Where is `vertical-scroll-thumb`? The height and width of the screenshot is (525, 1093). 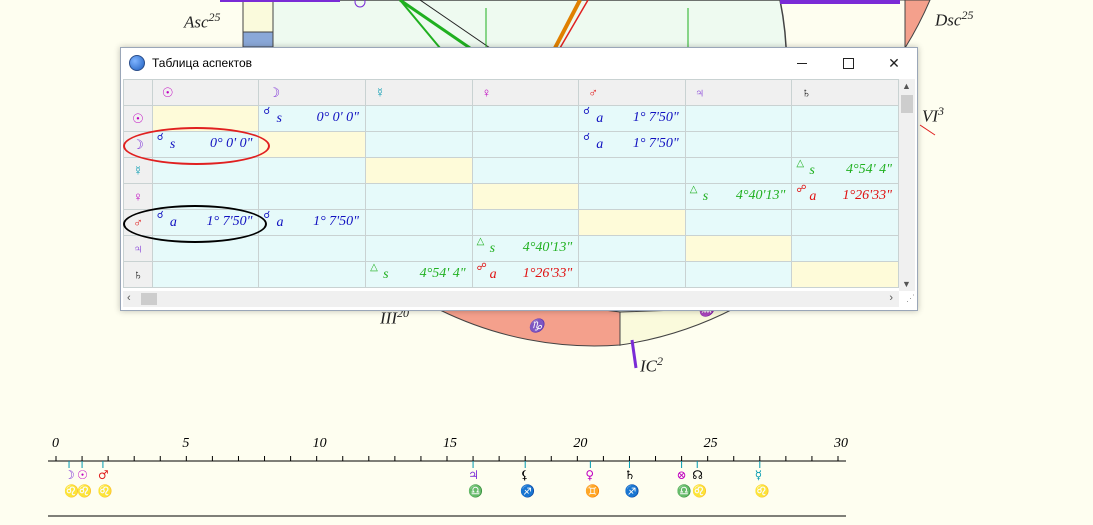
vertical-scroll-thumb is located at coordinates (907, 104).